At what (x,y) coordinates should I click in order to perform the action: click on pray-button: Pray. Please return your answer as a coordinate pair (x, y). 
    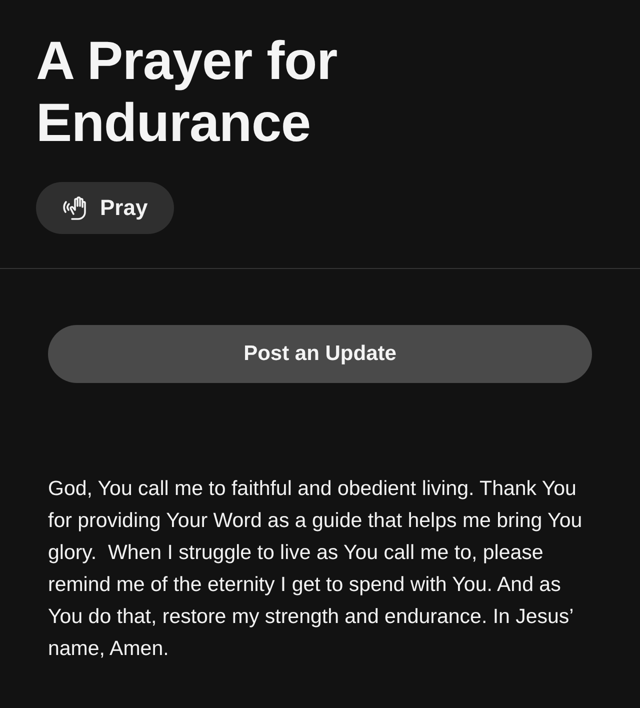
    Looking at the image, I should click on (105, 208).